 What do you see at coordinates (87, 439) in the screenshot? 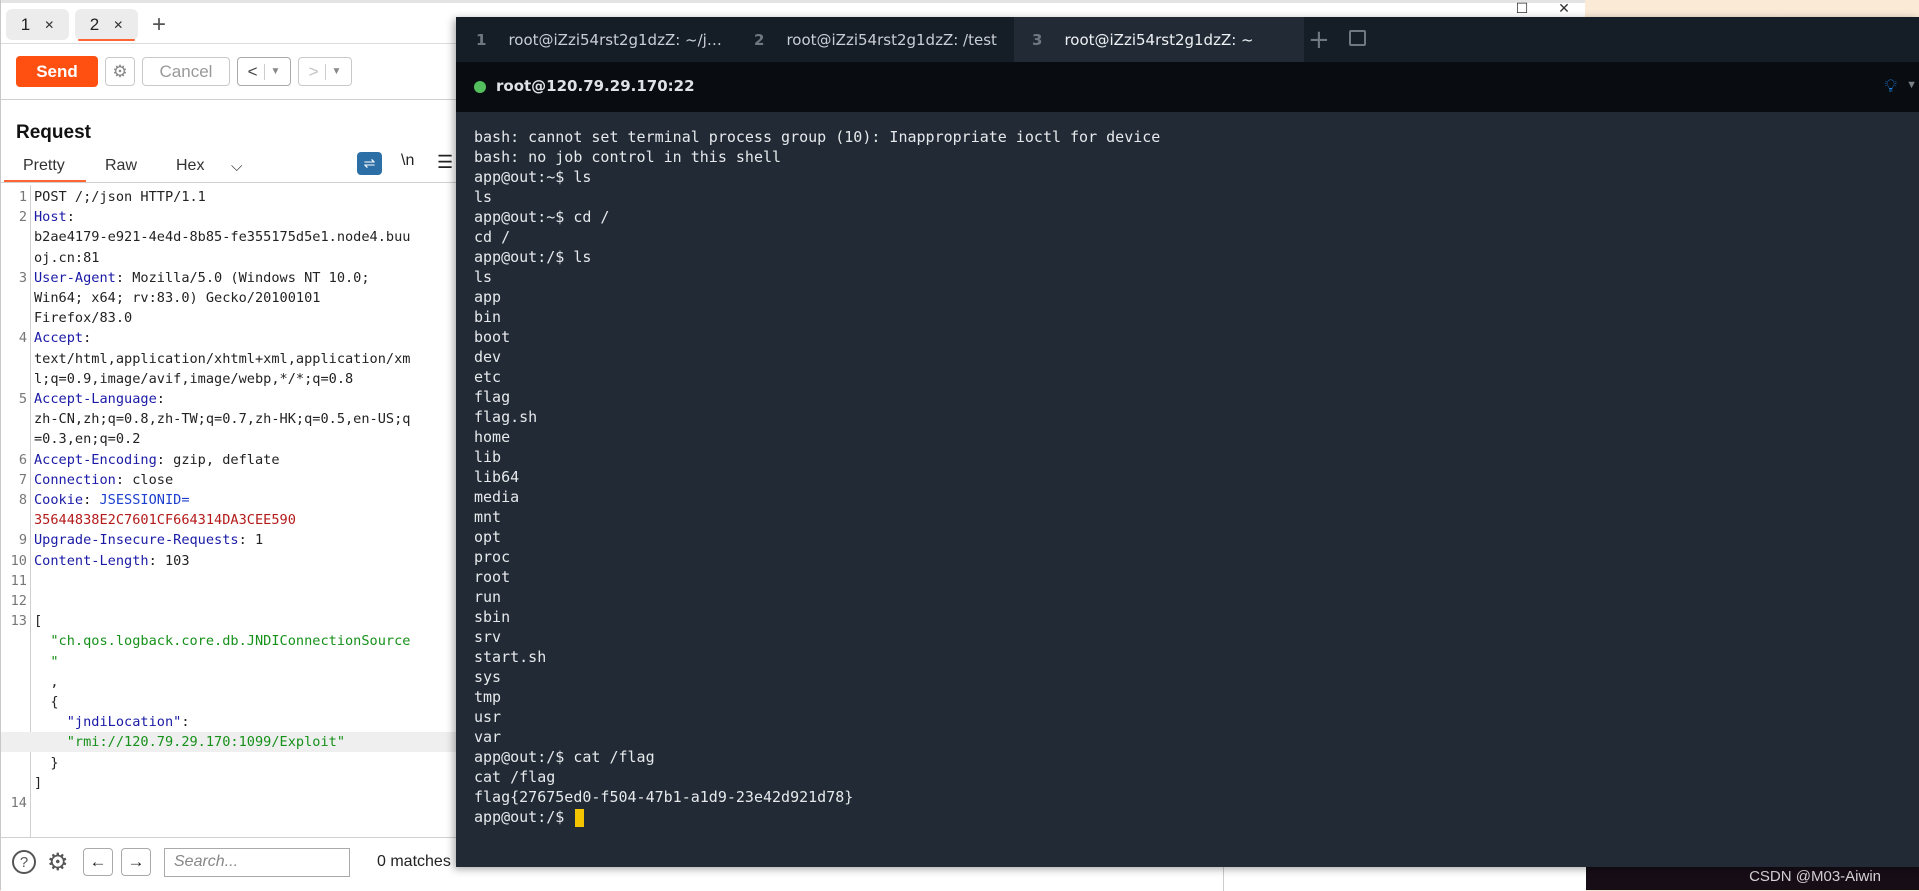
I see `token: =0.3,en;q=0.2` at bounding box center [87, 439].